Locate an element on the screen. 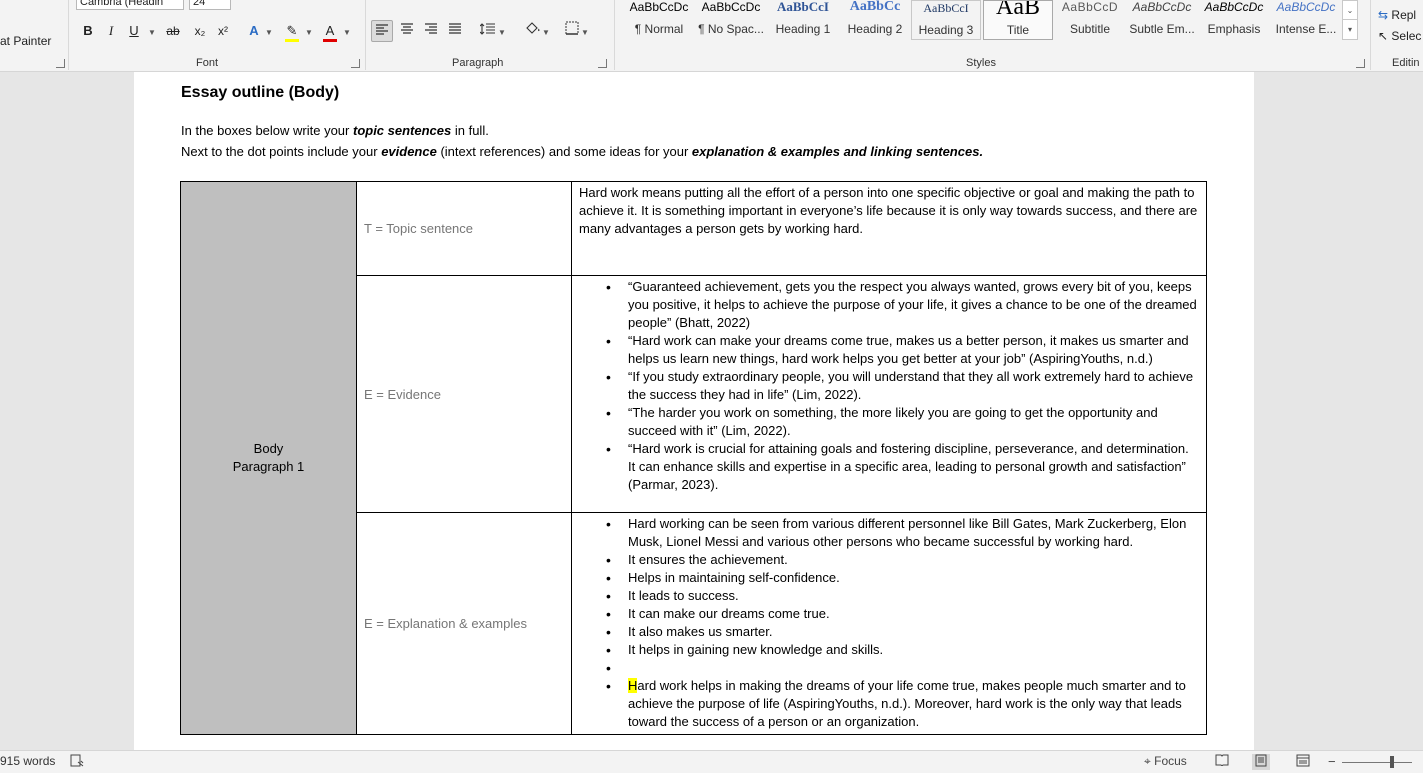 The width and height of the screenshot is (1423, 773). line-spacing-icon is located at coordinates (487, 29).